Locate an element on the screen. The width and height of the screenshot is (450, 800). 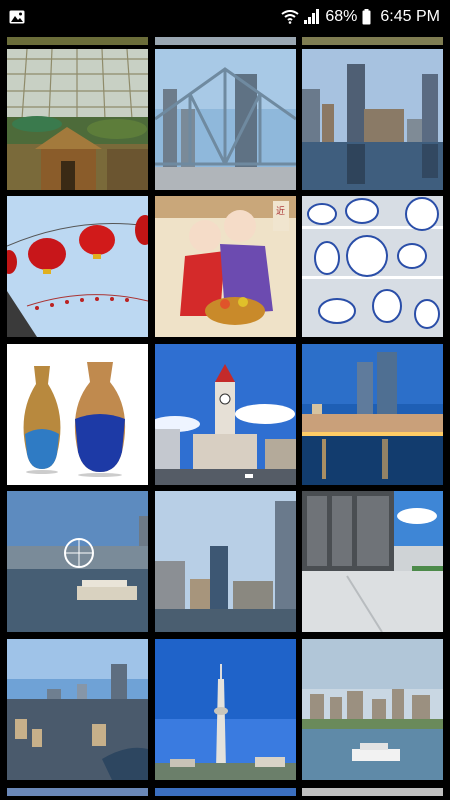
steel-bridge-skyscrapers-image is located at coordinates (225, 119).